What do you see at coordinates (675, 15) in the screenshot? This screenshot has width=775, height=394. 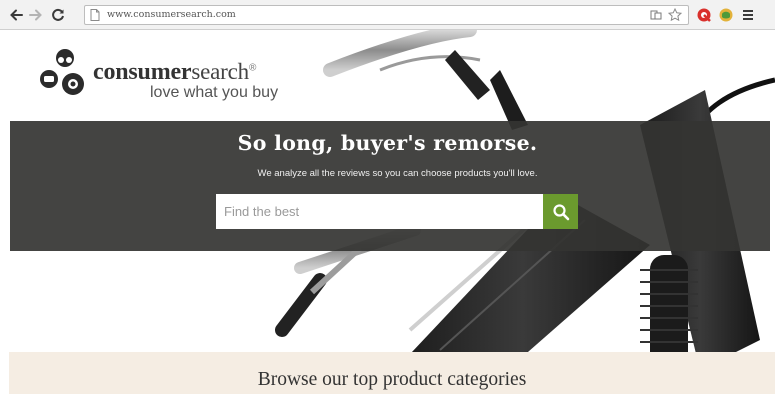 I see `bookmark-star-icon` at bounding box center [675, 15].